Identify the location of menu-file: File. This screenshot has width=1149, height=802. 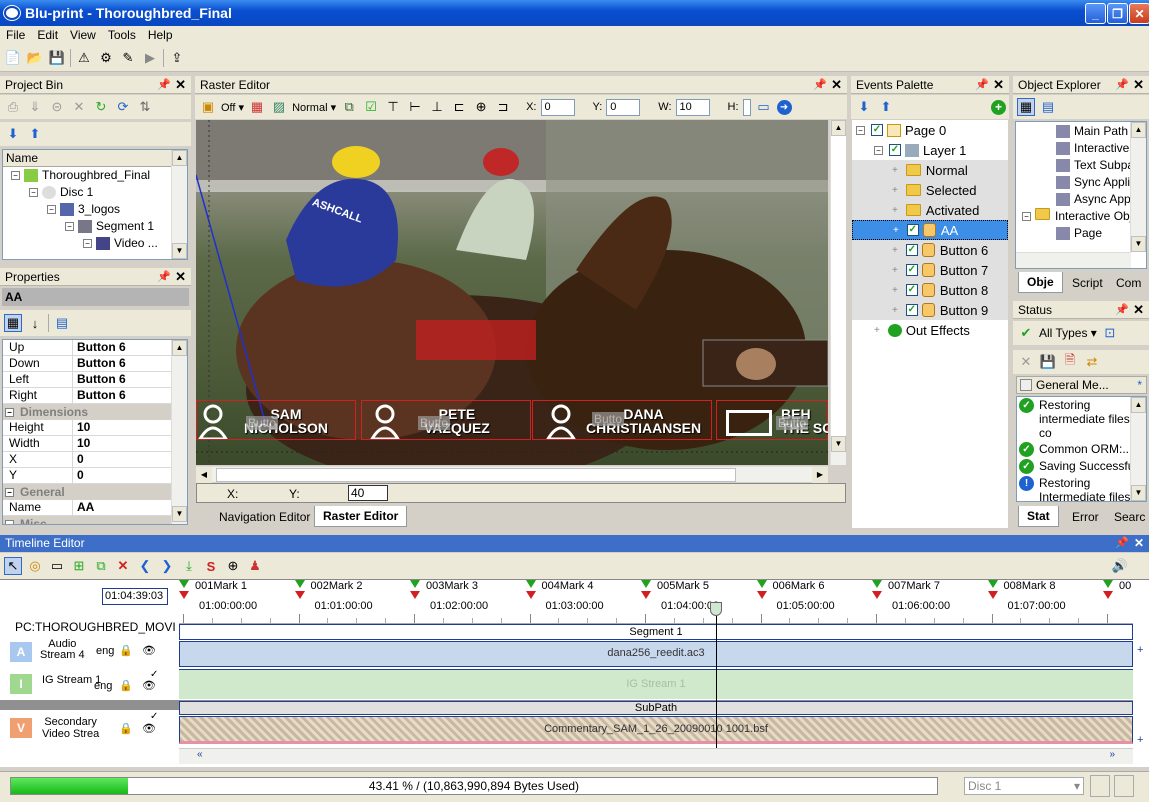
(15, 35).